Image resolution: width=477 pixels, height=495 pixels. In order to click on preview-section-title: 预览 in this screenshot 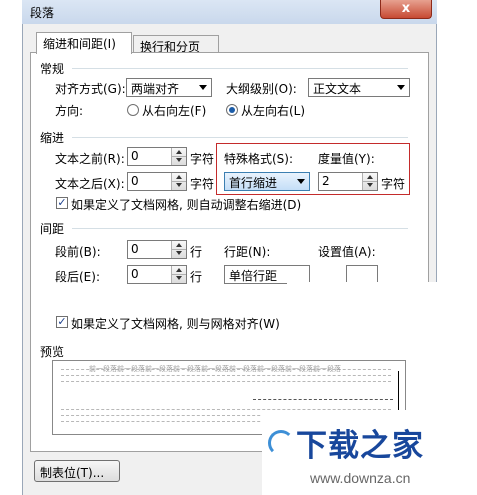, I will do `click(52, 352)`.